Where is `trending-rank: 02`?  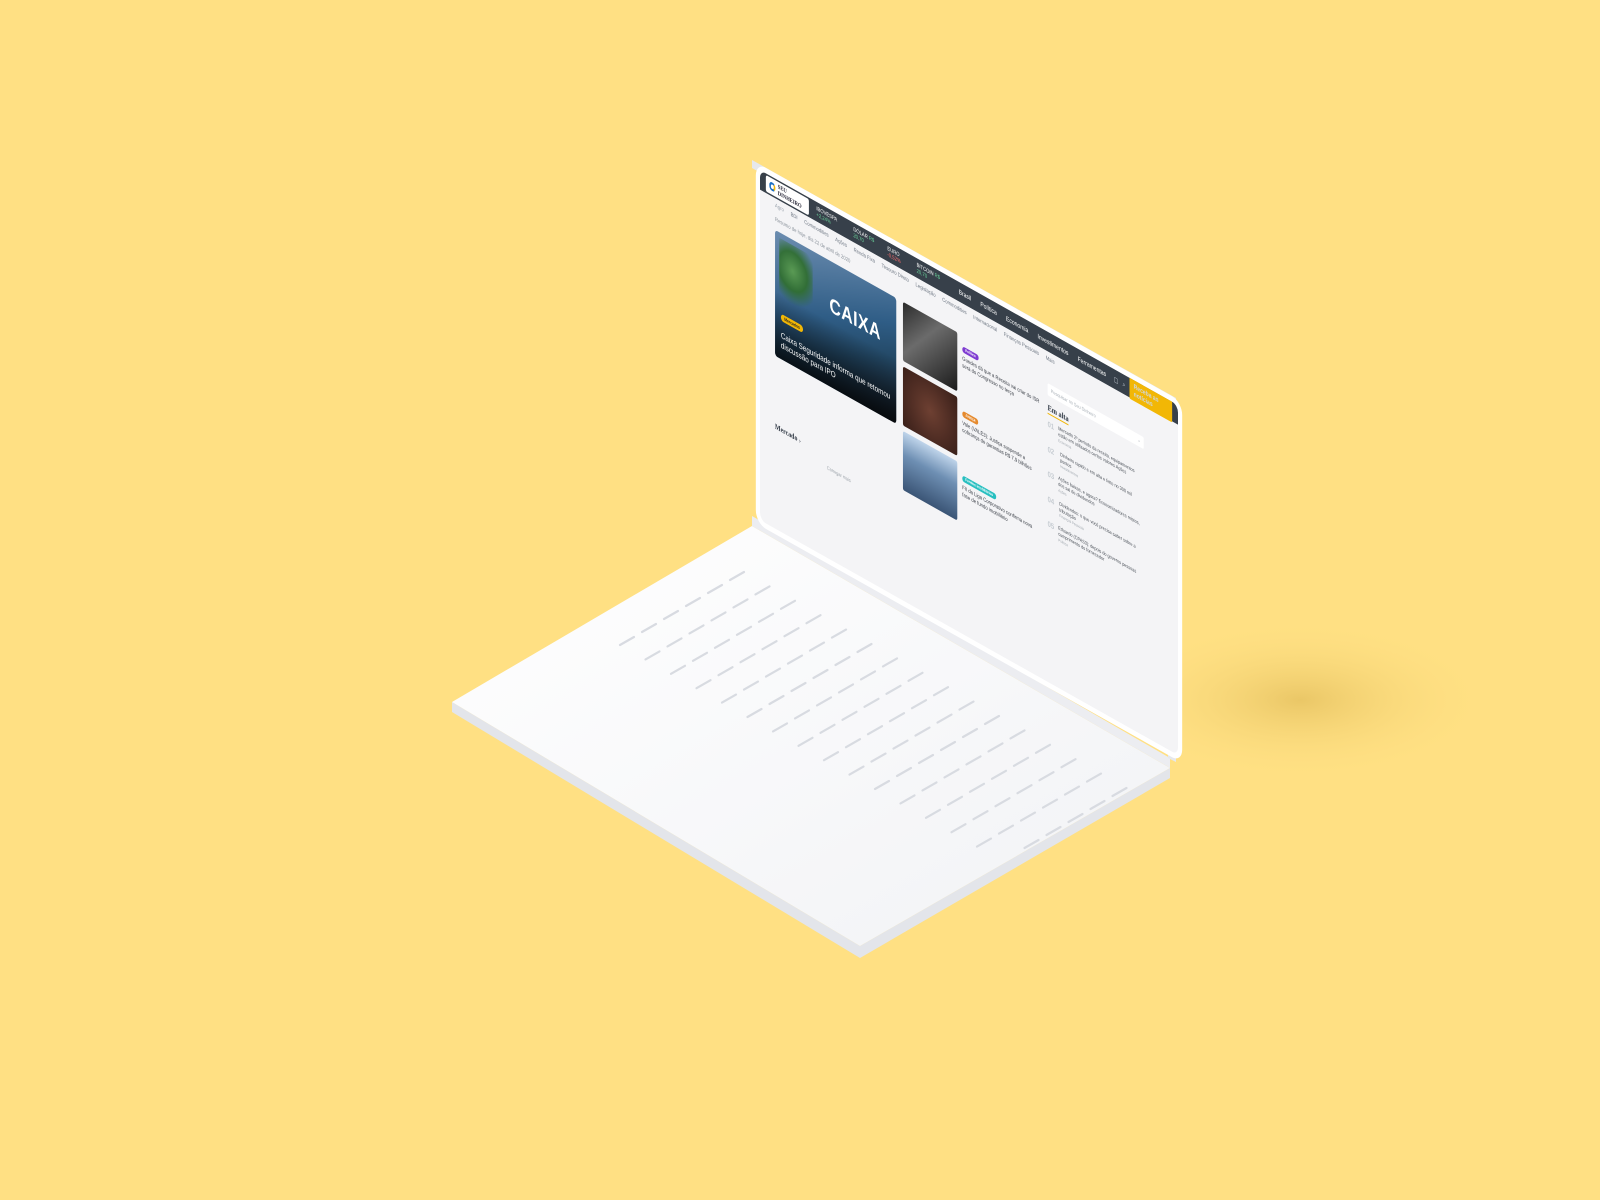 trending-rank: 02 is located at coordinates (1051, 450).